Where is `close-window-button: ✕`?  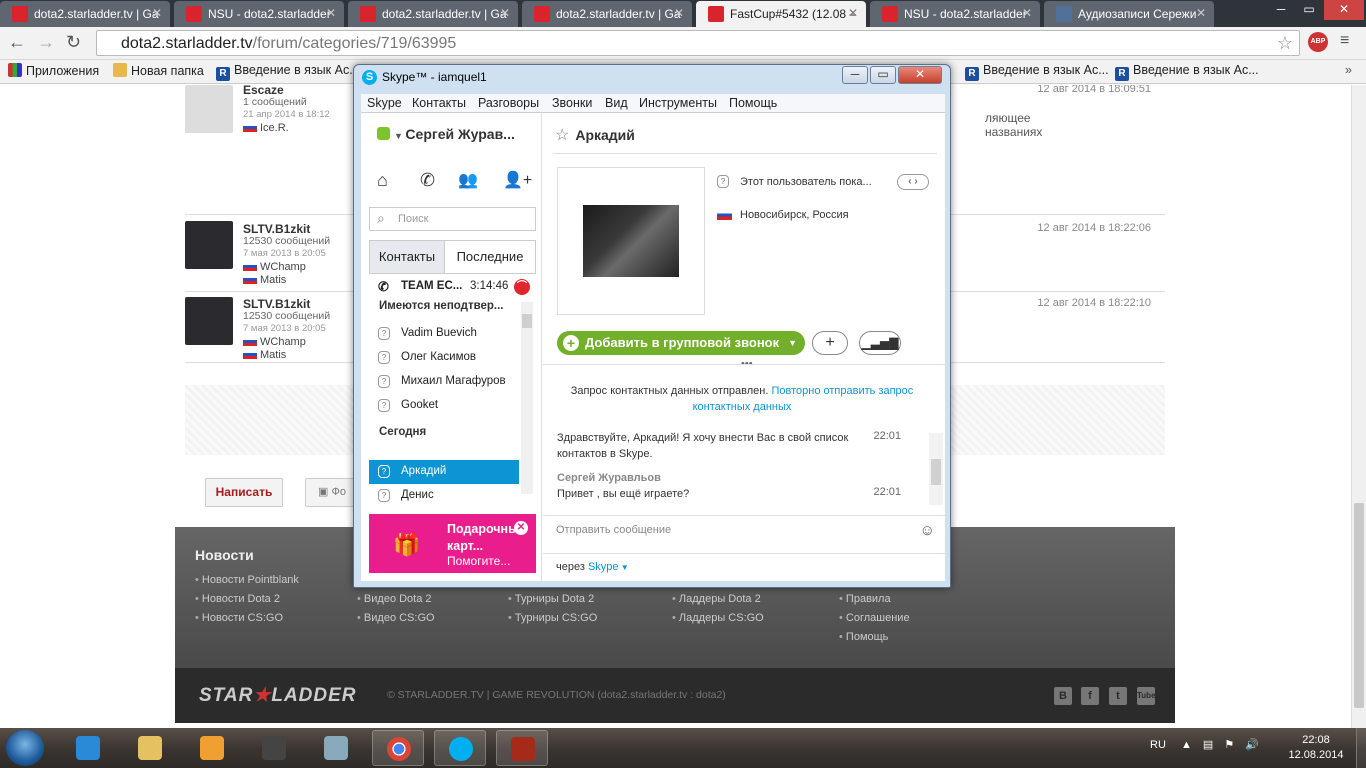 close-window-button: ✕ is located at coordinates (1344, 10).